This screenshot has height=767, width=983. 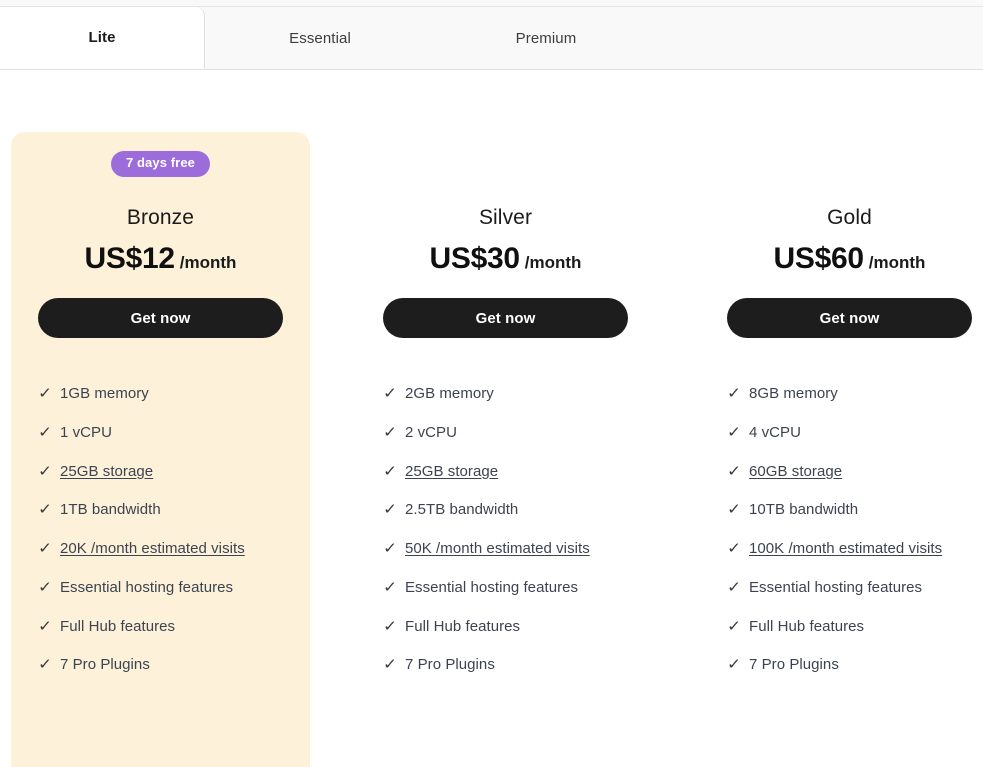 I want to click on feature-link: 100K /month estimated visits, so click(x=845, y=549).